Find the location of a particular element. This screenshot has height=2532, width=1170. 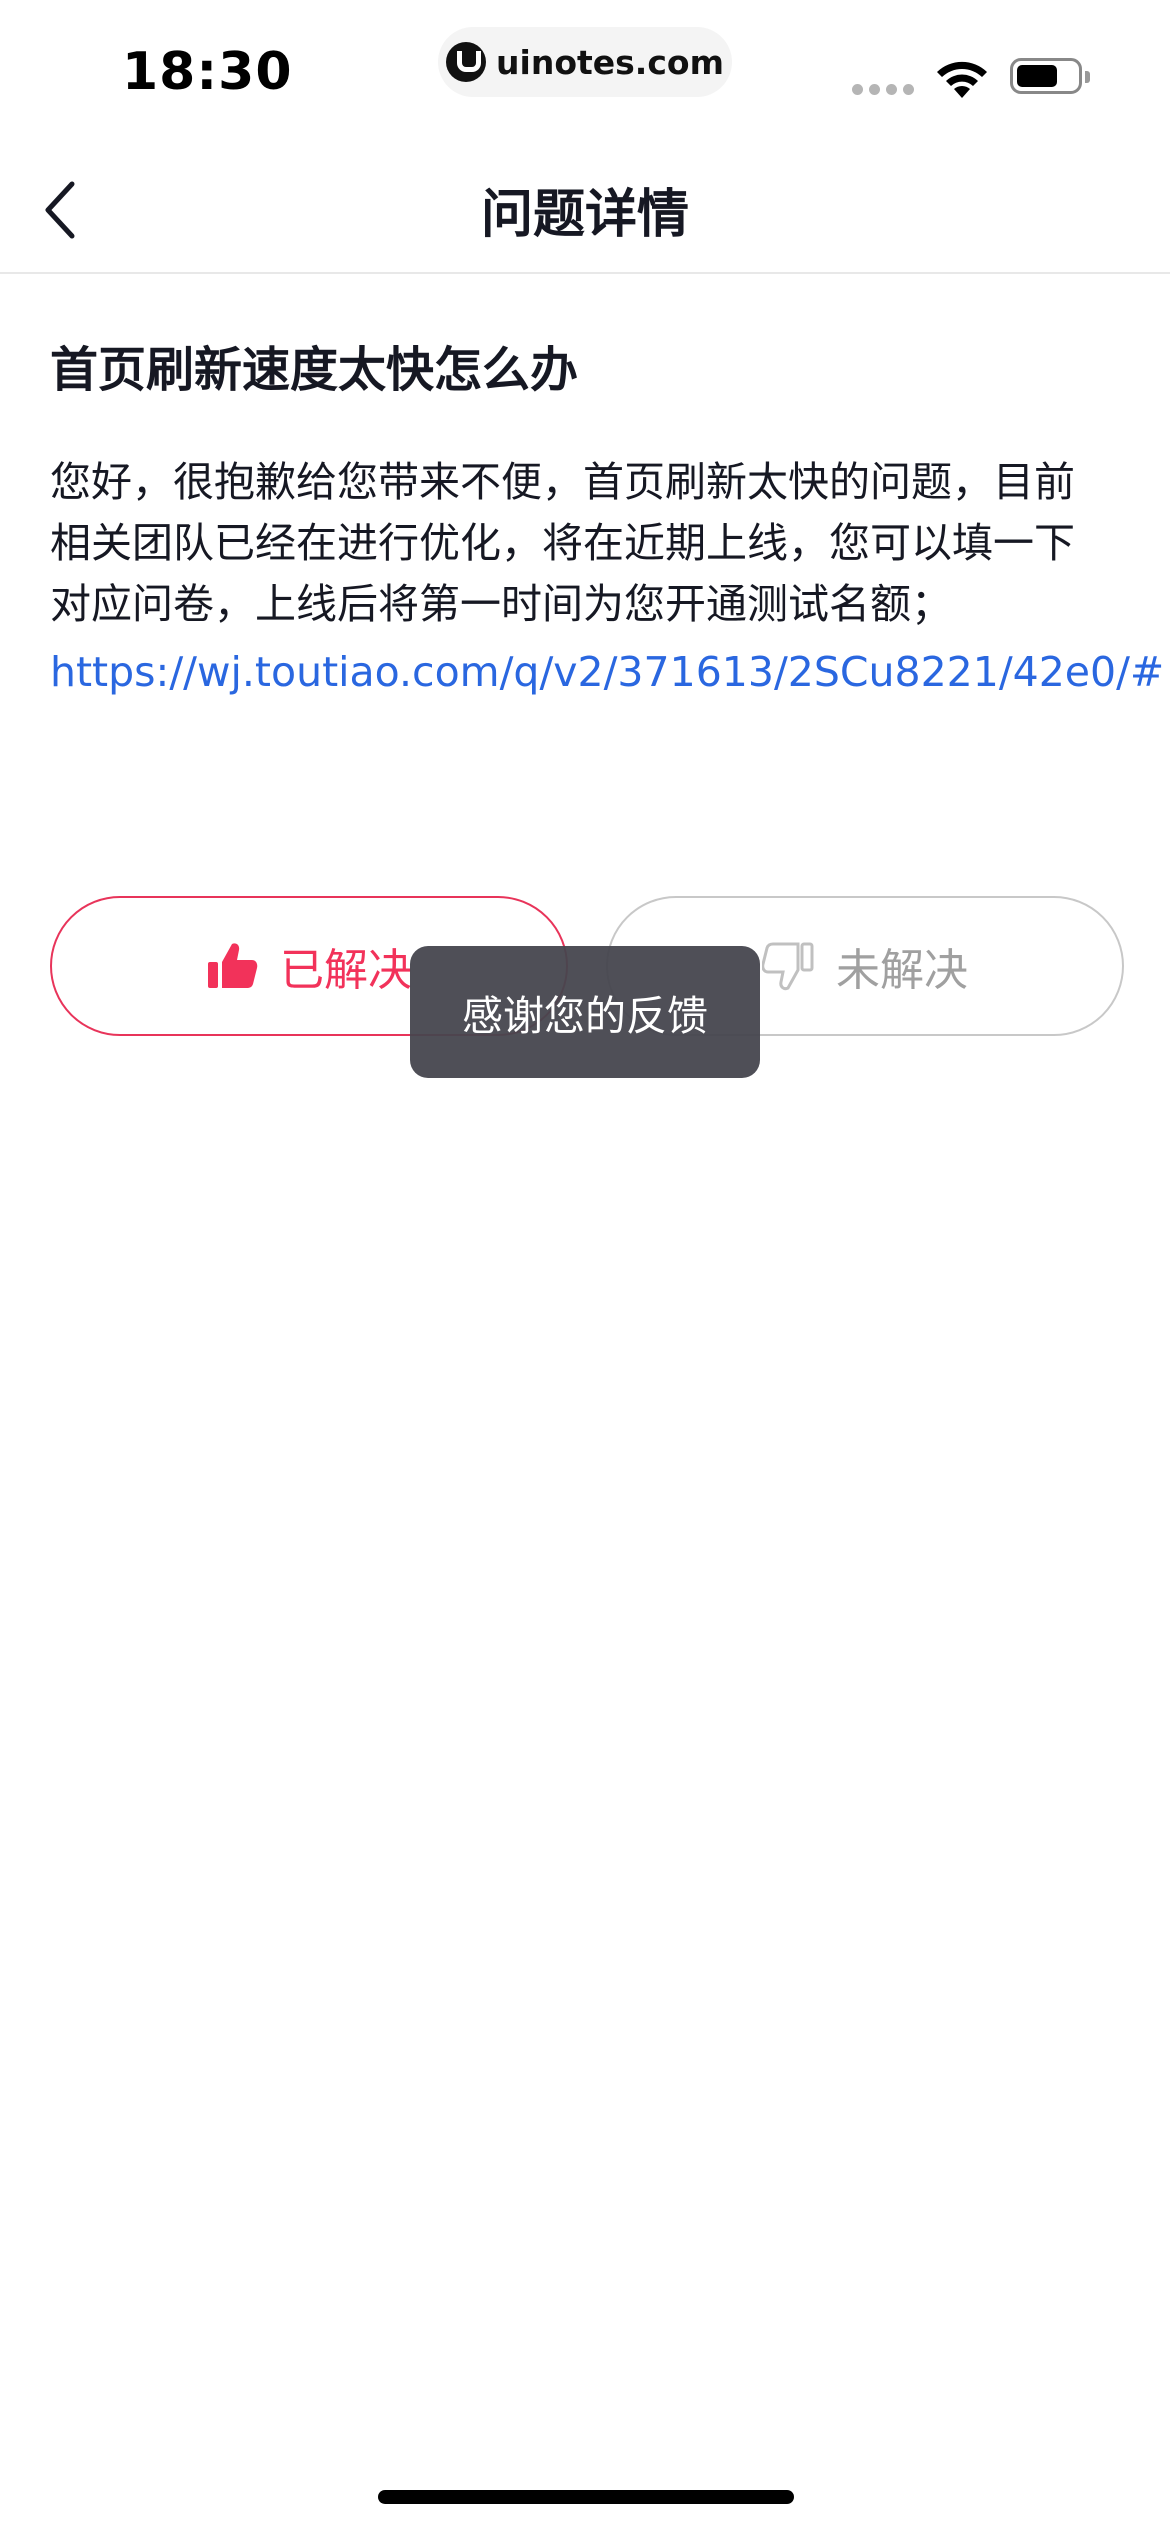

url-text: uinotes.com is located at coordinates (610, 62).